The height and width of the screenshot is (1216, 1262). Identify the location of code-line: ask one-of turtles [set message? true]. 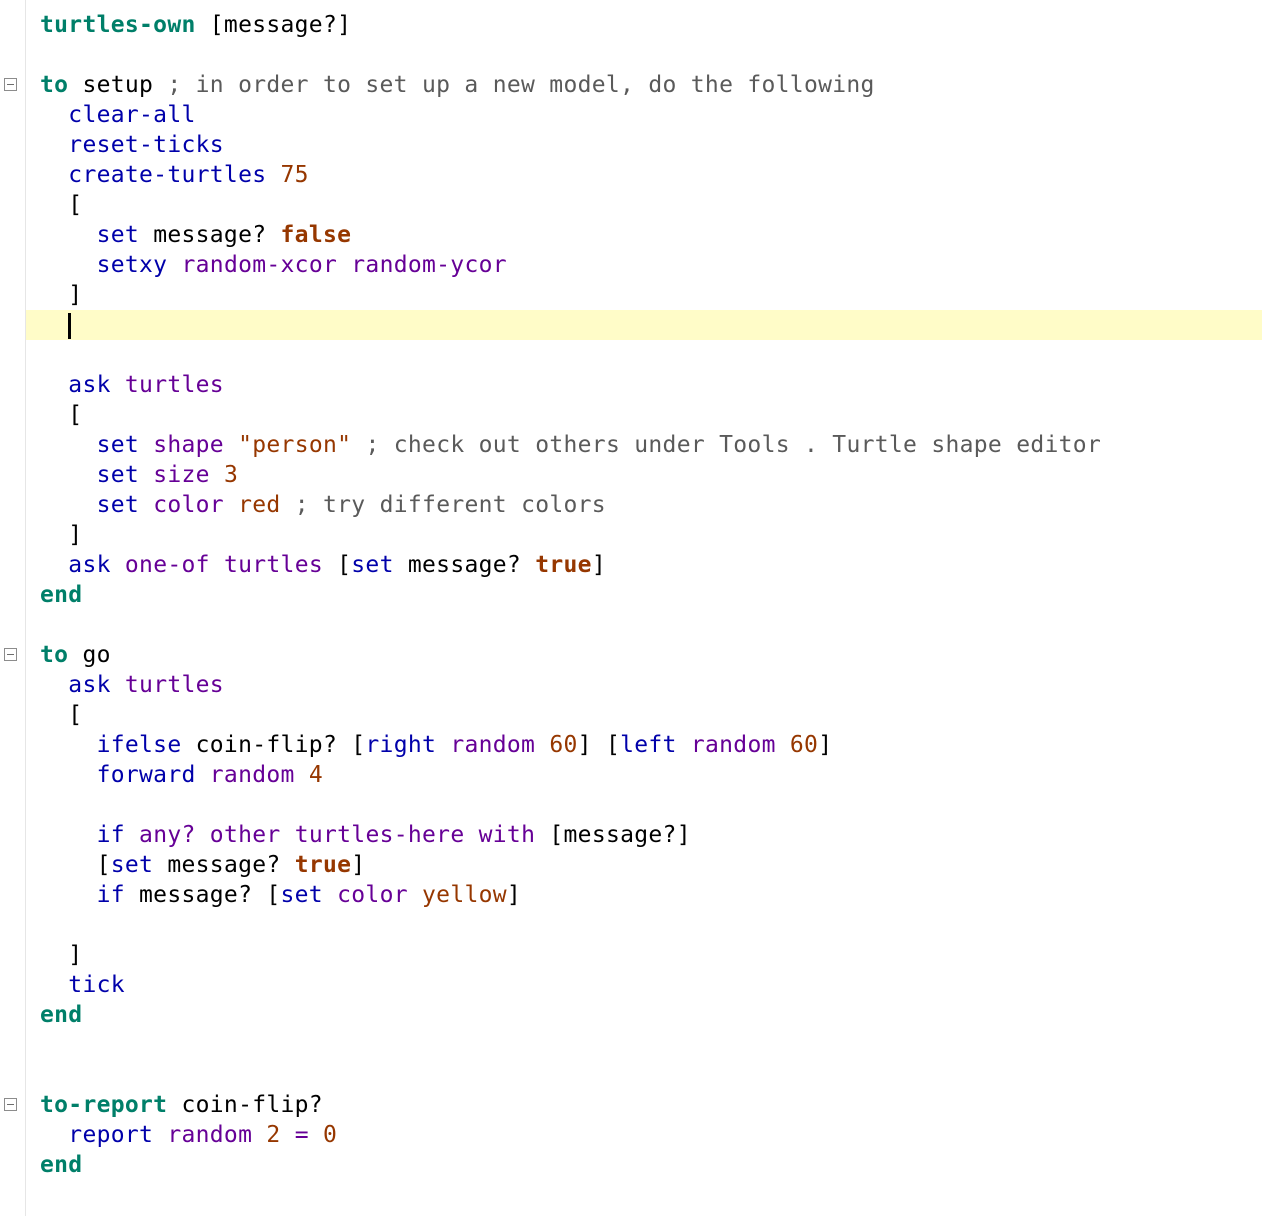
(644, 565).